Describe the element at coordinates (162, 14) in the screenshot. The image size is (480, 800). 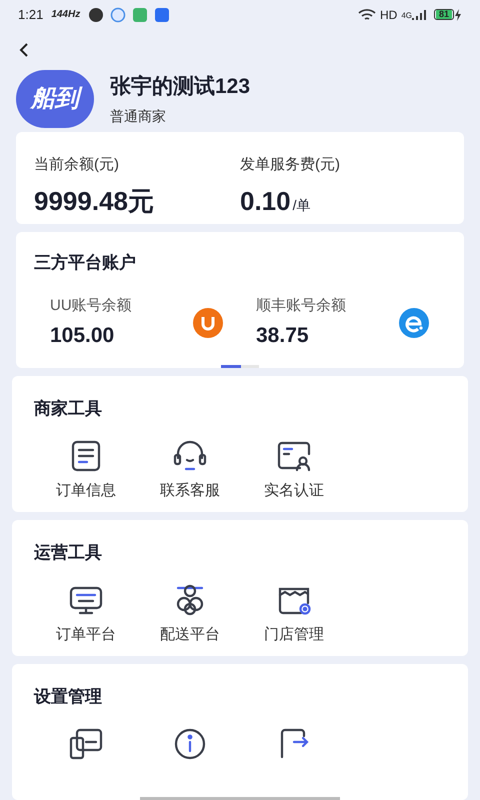
I see `translate-app-icon` at that location.